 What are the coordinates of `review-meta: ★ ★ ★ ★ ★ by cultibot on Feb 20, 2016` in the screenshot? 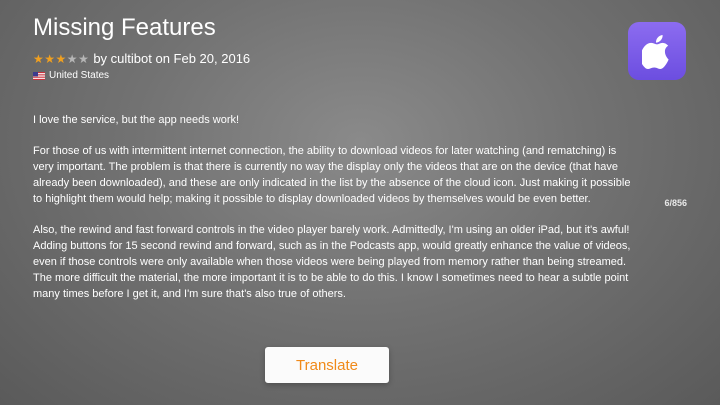 It's located at (141, 58).